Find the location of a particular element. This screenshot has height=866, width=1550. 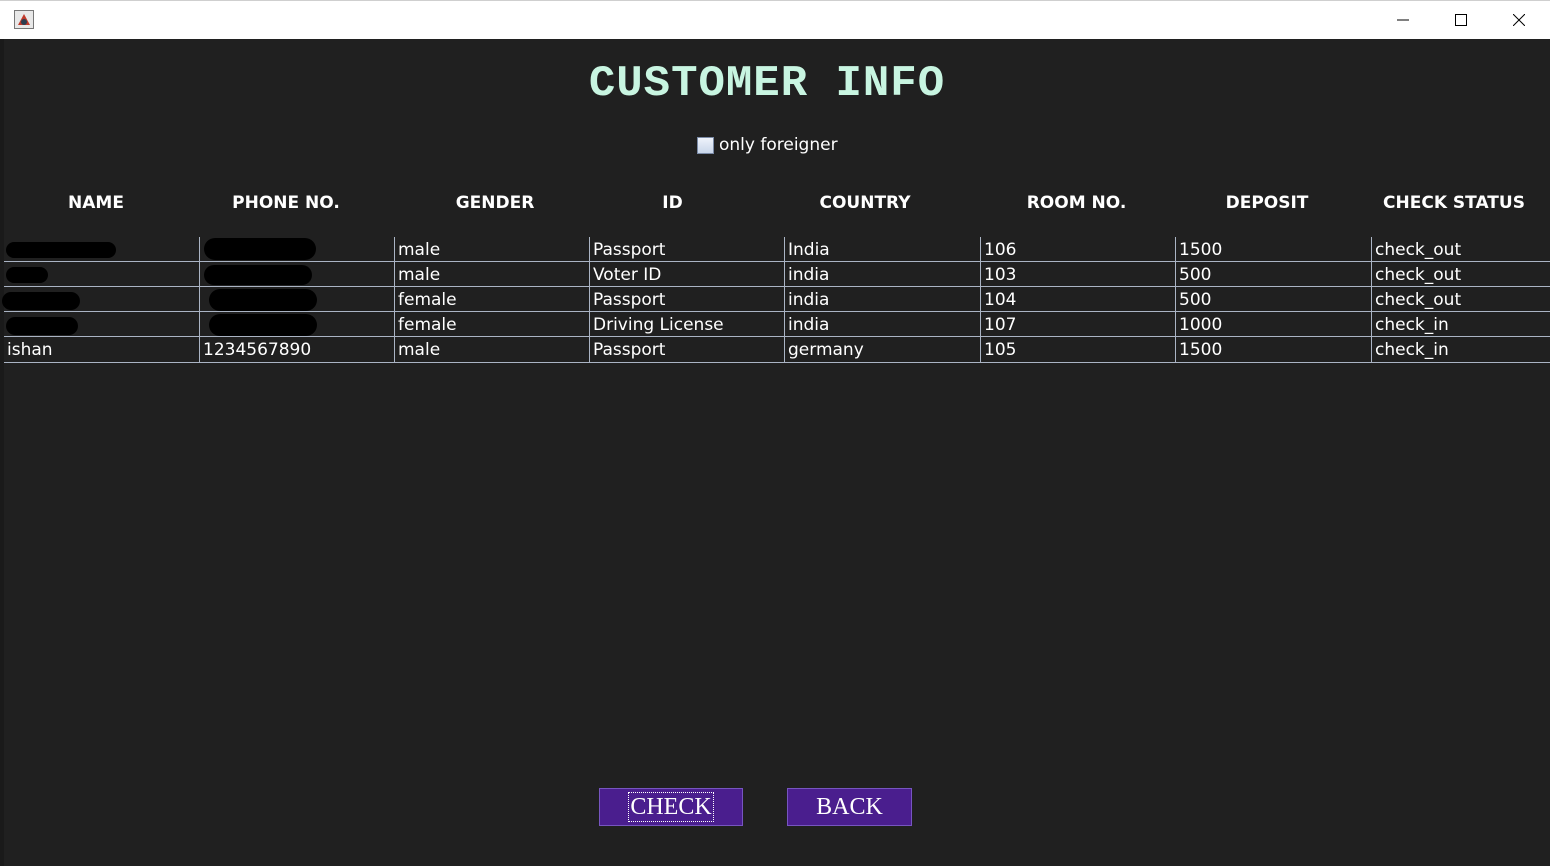

column-header-check-status: CHECK STATUS is located at coordinates (1454, 203).